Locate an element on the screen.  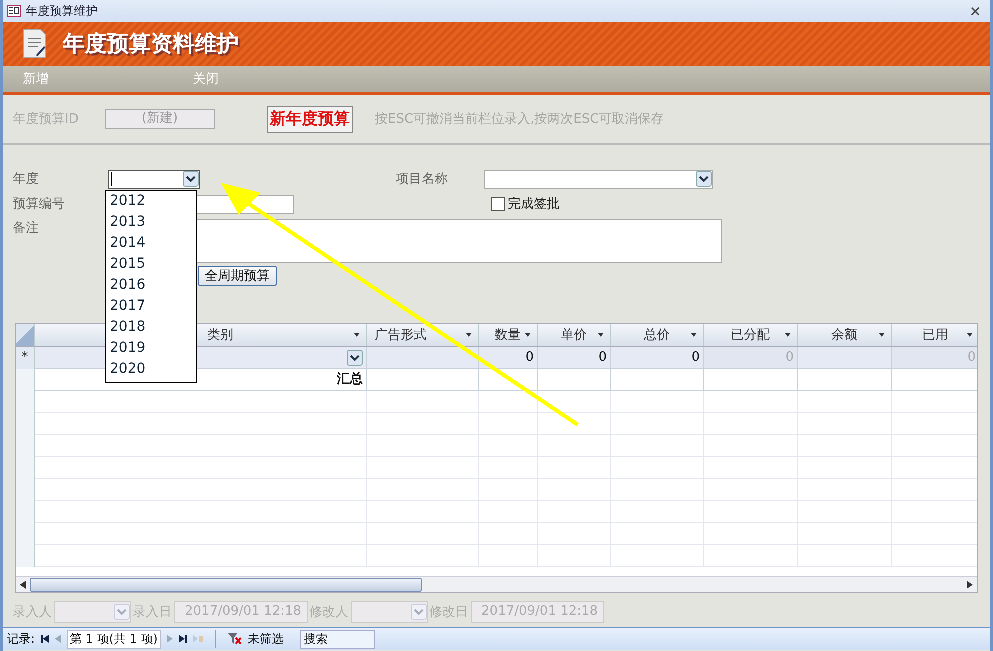
new-record-marker: * is located at coordinates (25, 358).